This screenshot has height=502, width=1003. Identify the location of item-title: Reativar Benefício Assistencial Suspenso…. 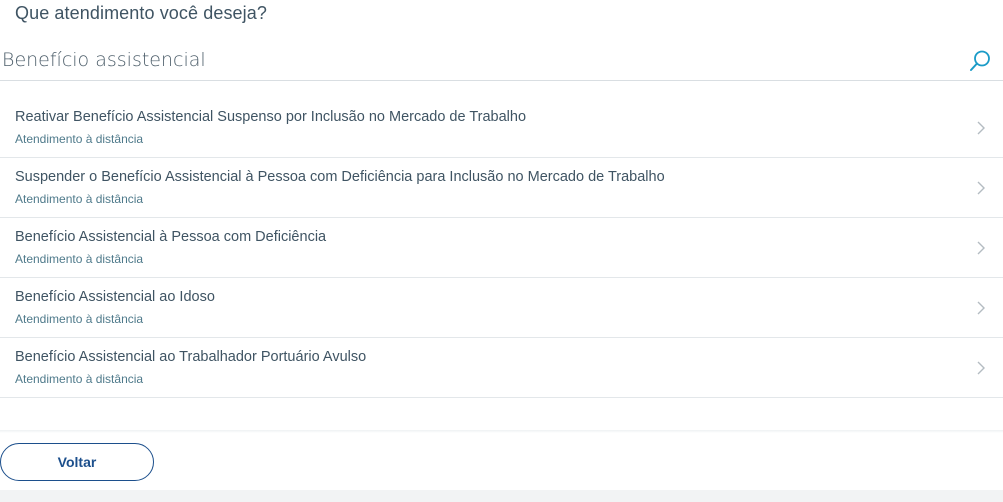
(271, 117).